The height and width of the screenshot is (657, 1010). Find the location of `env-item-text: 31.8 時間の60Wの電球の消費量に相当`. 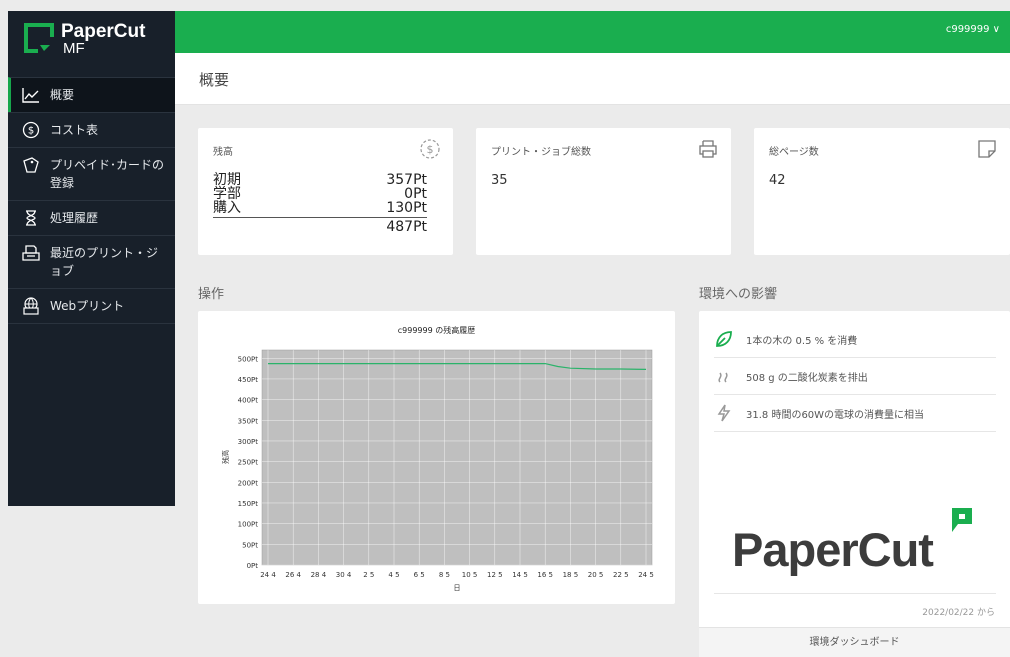

env-item-text: 31.8 時間の60Wの電球の消費量に相当 is located at coordinates (835, 415).